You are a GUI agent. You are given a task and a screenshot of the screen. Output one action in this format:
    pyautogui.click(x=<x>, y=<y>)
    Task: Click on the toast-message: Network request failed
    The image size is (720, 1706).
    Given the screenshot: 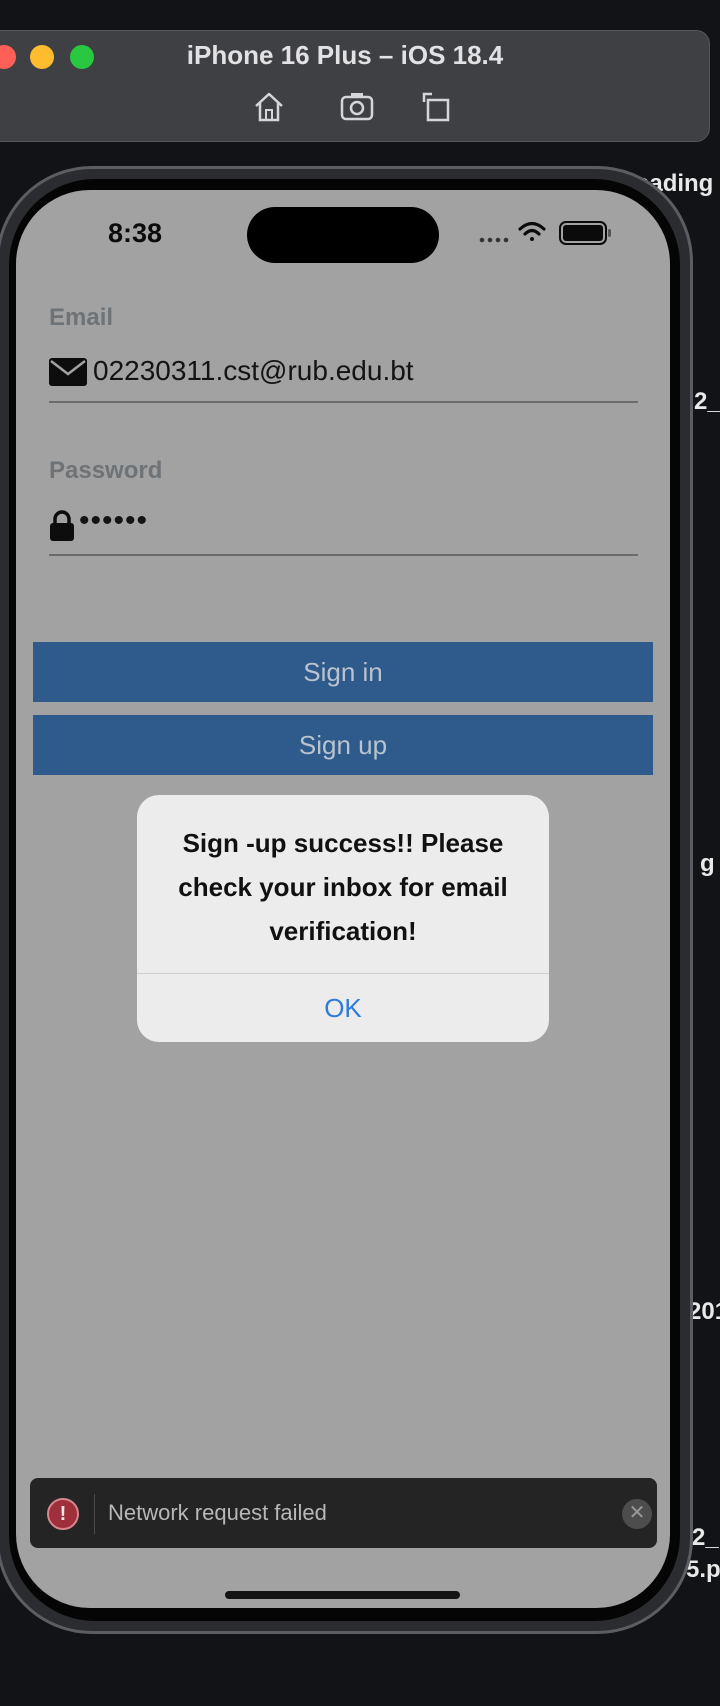 What is the action you would take?
    pyautogui.click(x=217, y=1512)
    